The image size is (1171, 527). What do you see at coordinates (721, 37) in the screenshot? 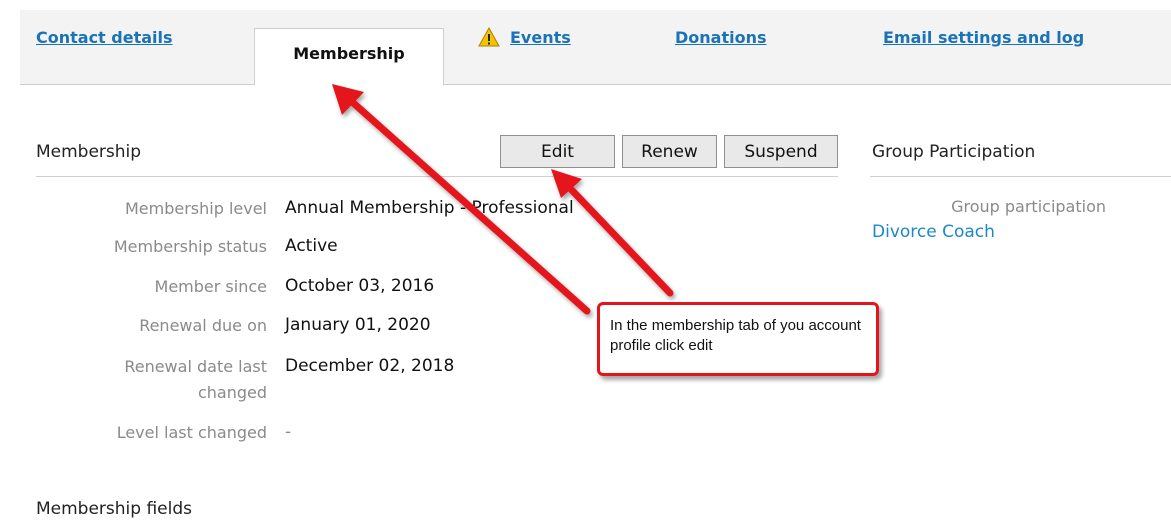
I see `tab-donations: Donations` at bounding box center [721, 37].